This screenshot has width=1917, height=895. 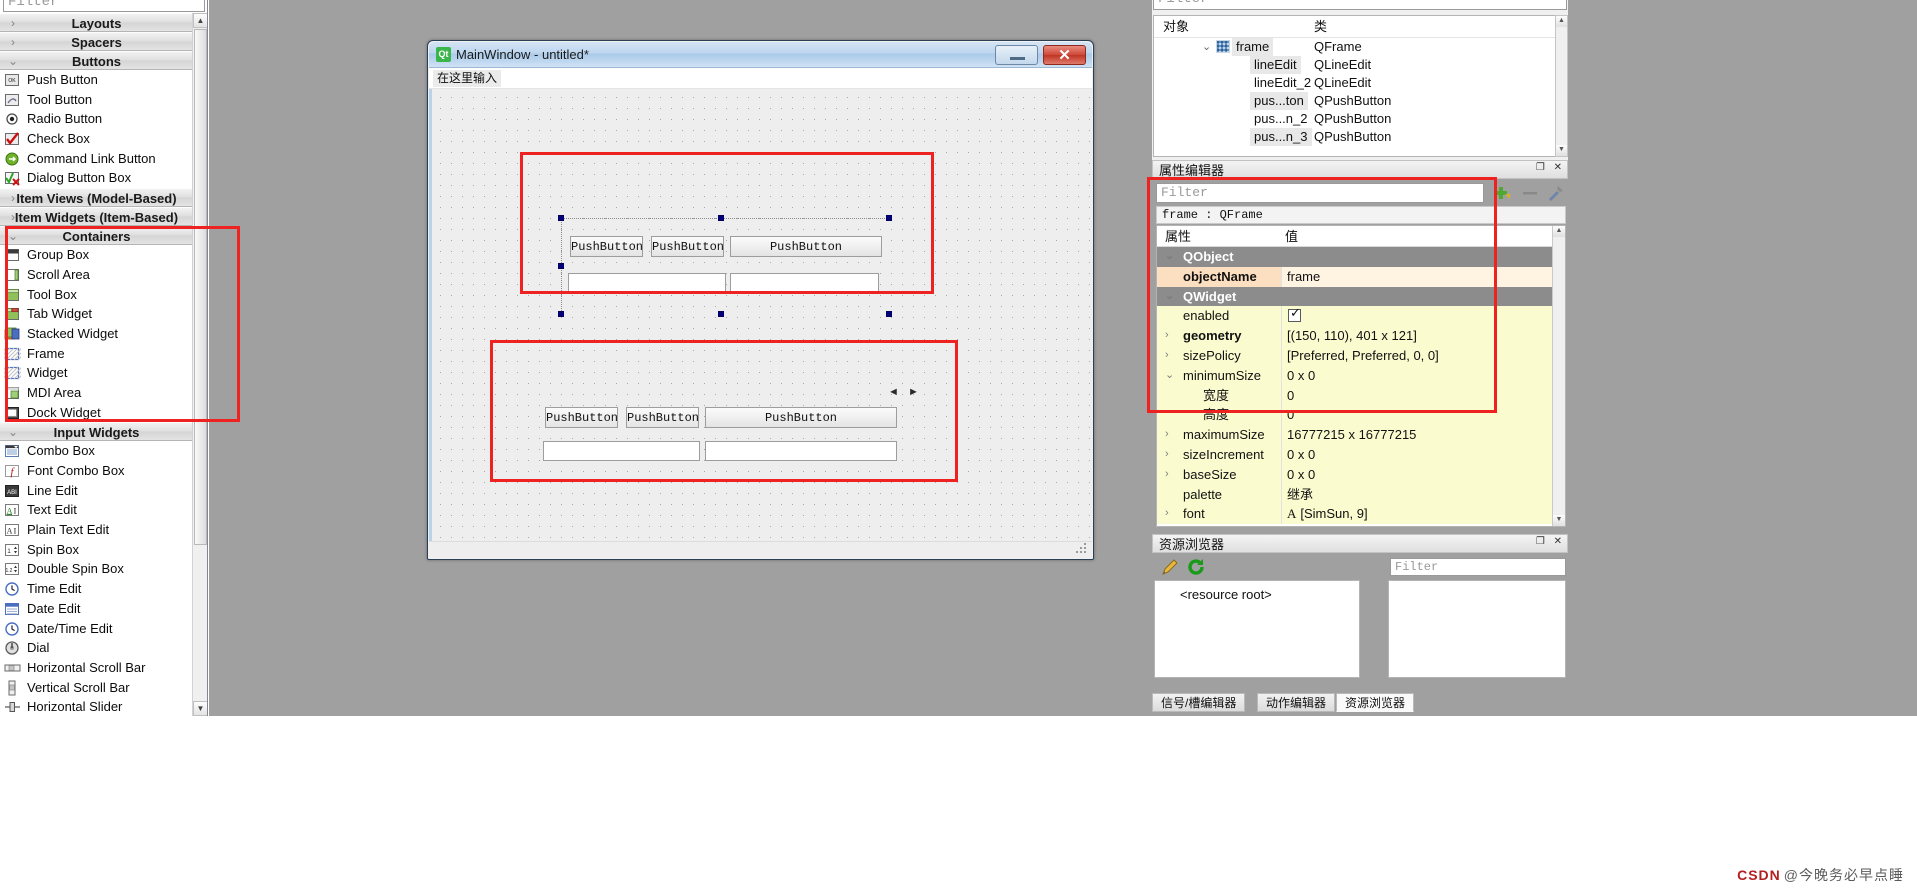 What do you see at coordinates (12, 688) in the screenshot?
I see `vertical-scroll-bar-icon` at bounding box center [12, 688].